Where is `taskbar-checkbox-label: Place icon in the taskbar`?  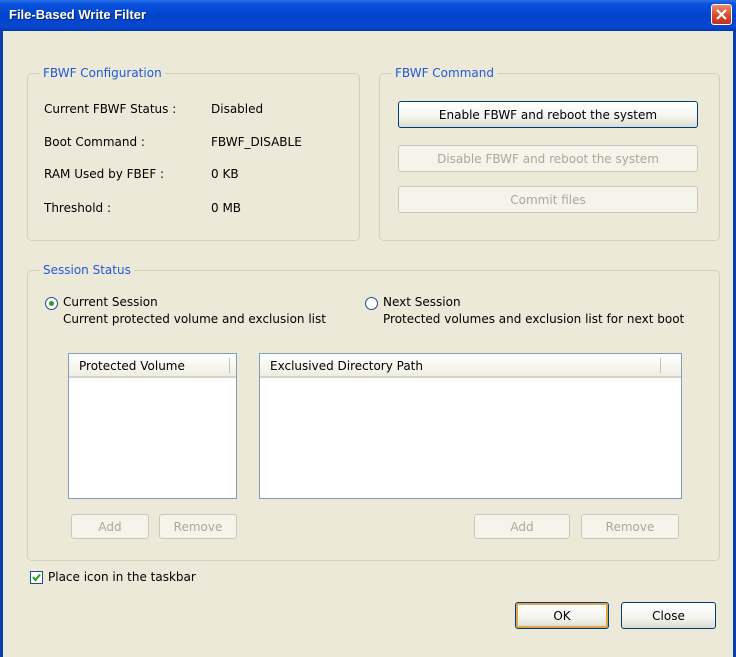 taskbar-checkbox-label: Place icon in the taskbar is located at coordinates (122, 577).